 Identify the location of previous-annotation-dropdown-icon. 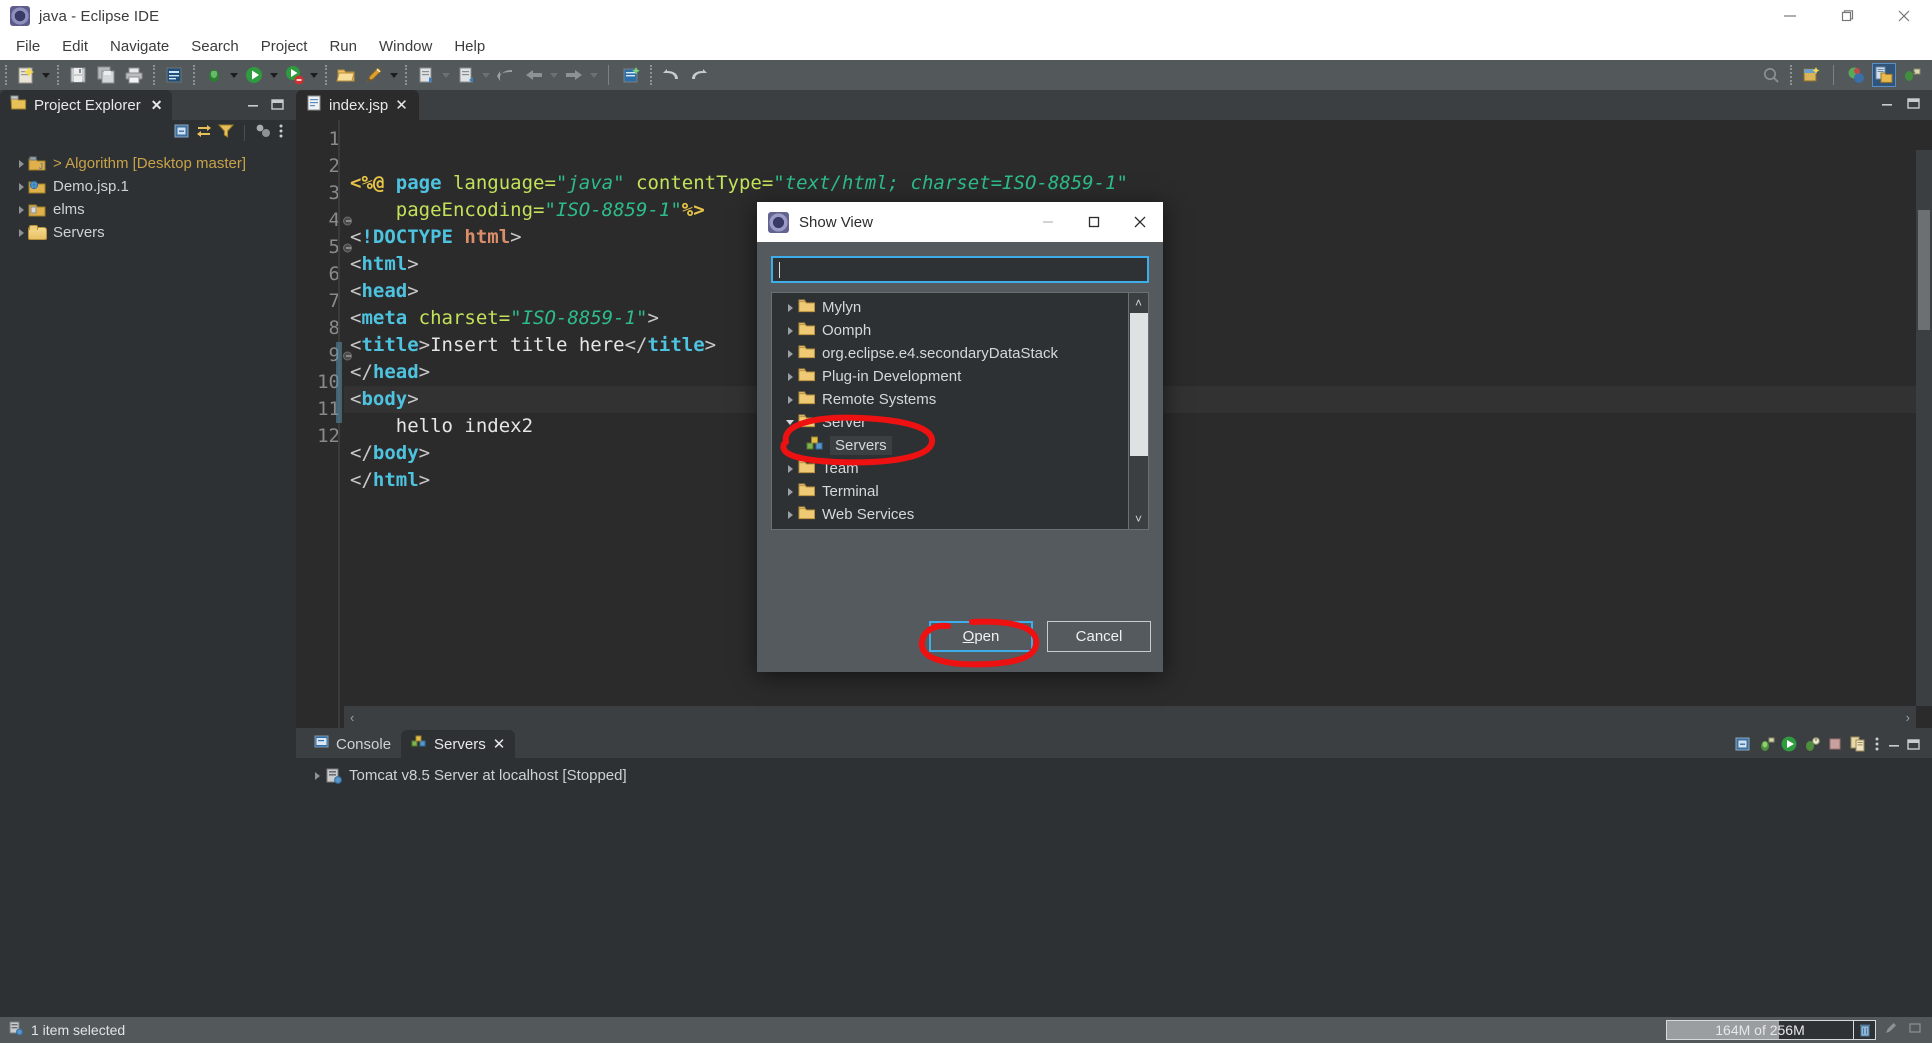
(486, 75).